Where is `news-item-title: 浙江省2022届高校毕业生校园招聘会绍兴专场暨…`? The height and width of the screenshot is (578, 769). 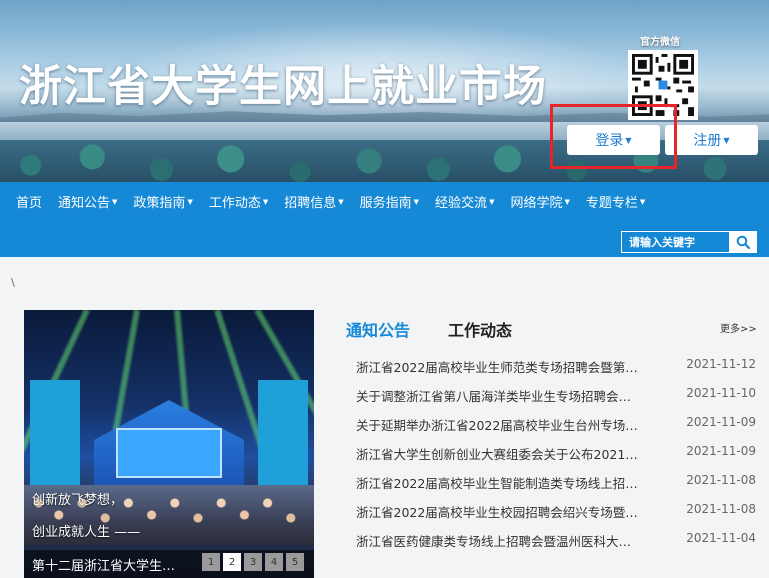 news-item-title: 浙江省2022届高校毕业生校园招聘会绍兴专场暨… is located at coordinates (498, 511).